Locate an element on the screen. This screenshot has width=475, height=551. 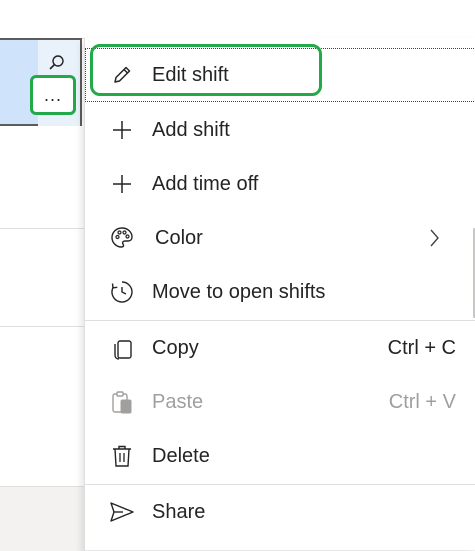
send-icon is located at coordinates (122, 512).